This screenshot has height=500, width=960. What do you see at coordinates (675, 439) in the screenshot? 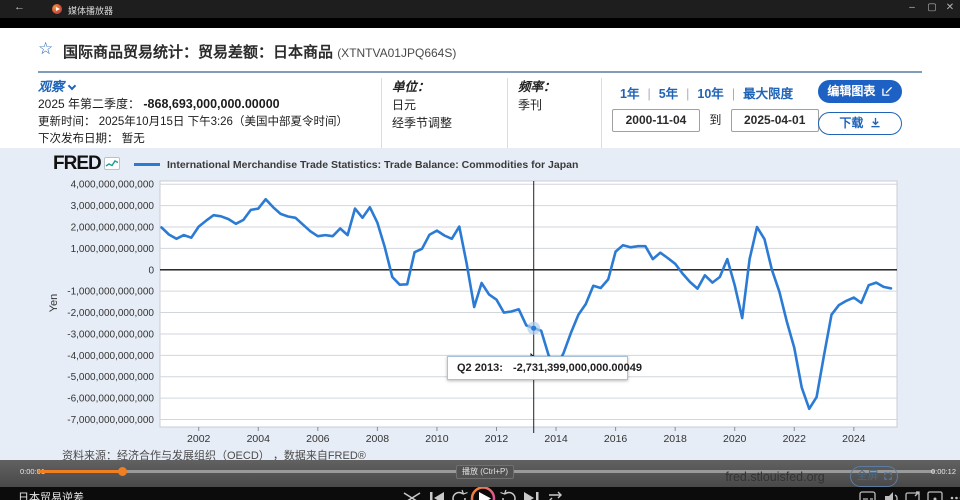
I see `x-tick-label: 2018` at bounding box center [675, 439].